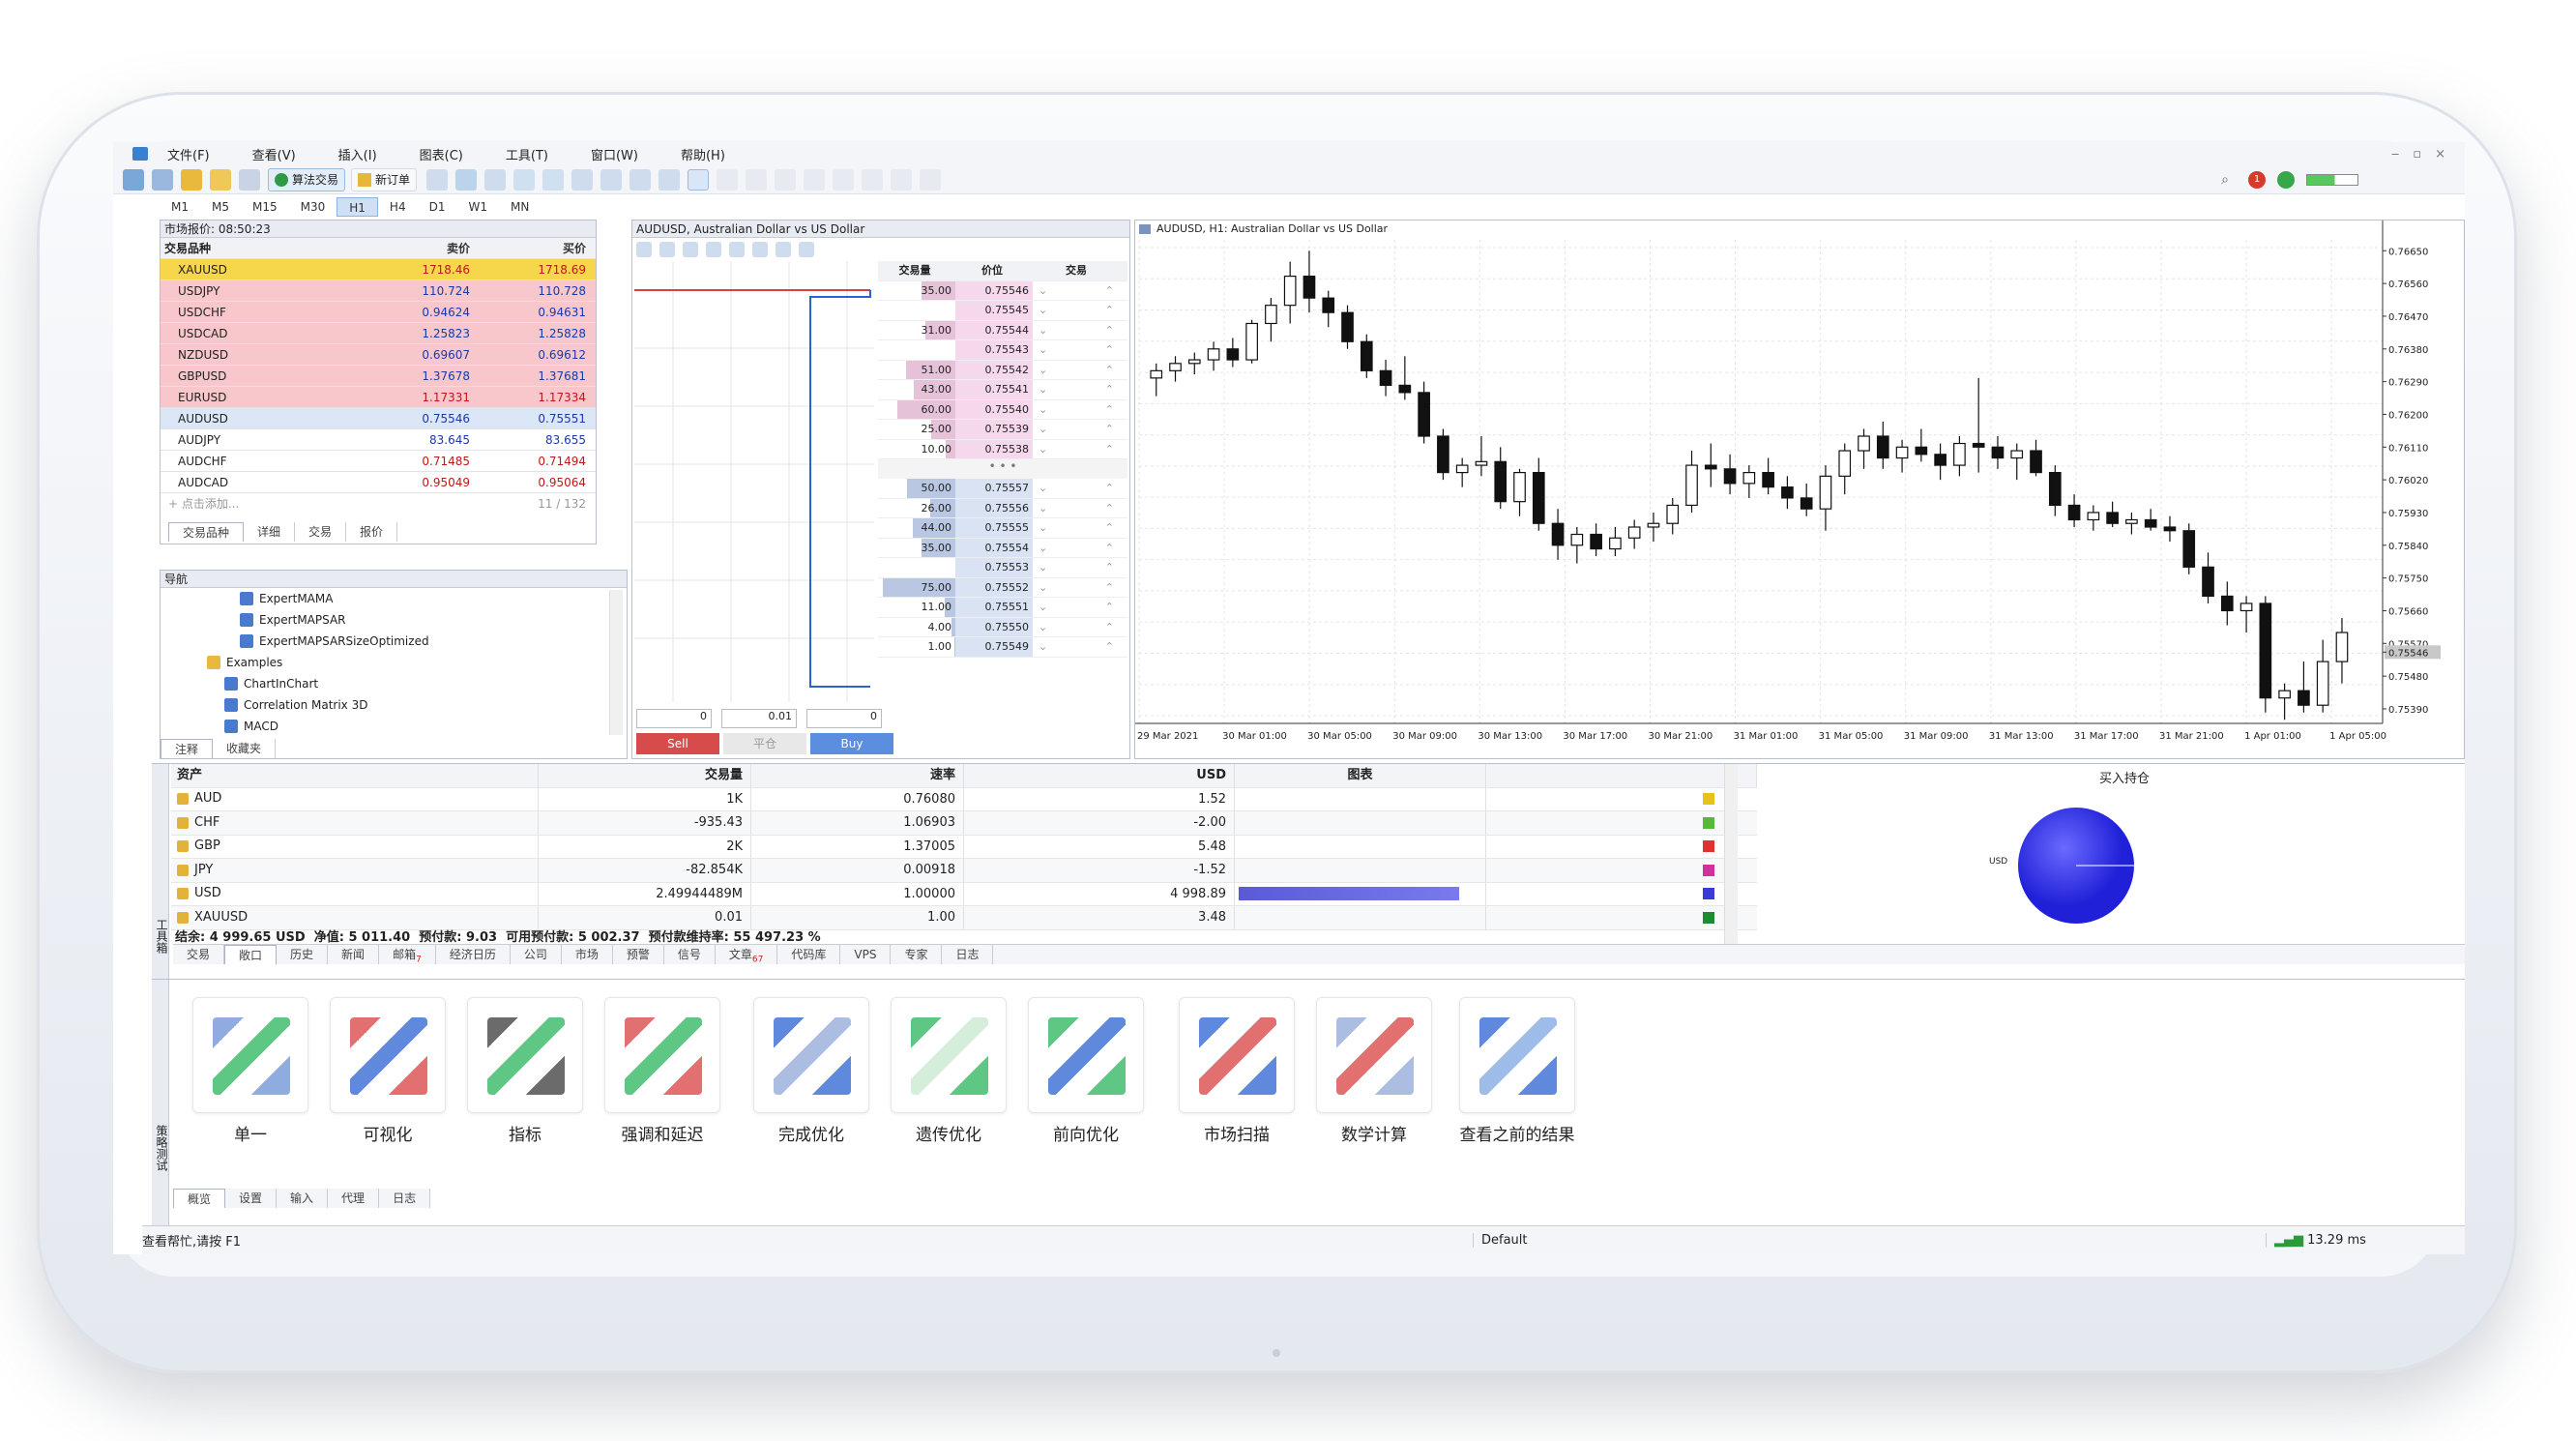  Describe the element at coordinates (964, 871) in the screenshot. I see `asset-row: JPY -82.854K 0.00918 -1.52` at that location.